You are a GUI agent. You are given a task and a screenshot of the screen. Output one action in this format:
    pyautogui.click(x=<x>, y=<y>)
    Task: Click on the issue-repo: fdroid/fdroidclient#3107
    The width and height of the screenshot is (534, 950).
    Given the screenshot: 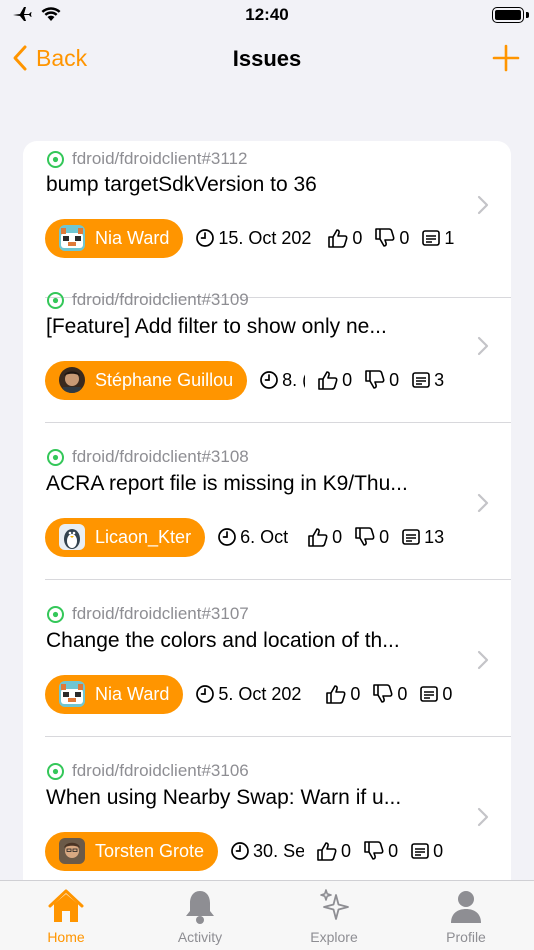 What is the action you would take?
    pyautogui.click(x=147, y=614)
    